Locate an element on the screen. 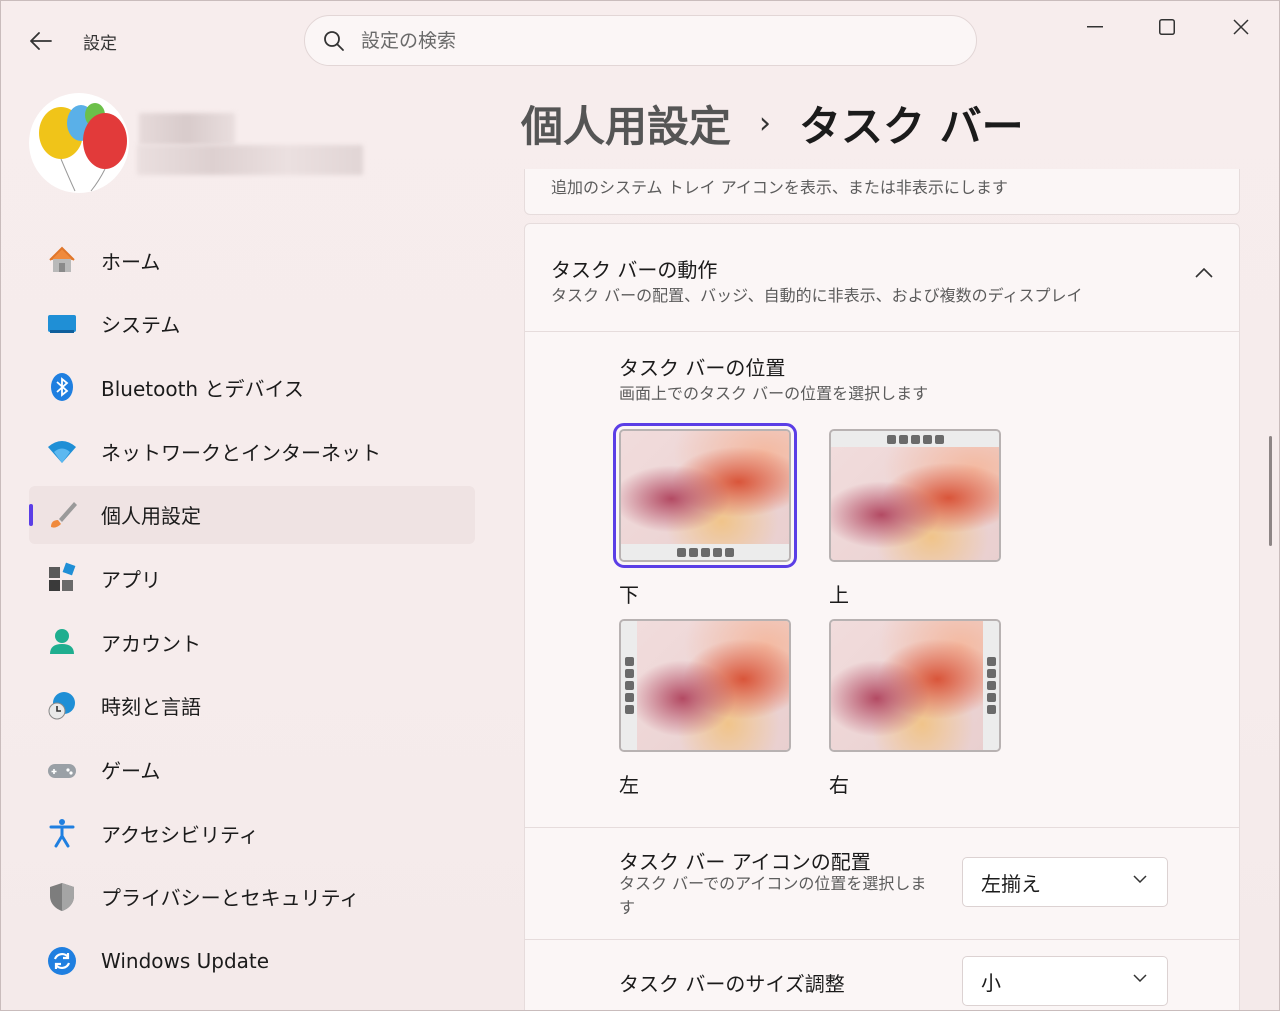  position-option-top is located at coordinates (915, 495).